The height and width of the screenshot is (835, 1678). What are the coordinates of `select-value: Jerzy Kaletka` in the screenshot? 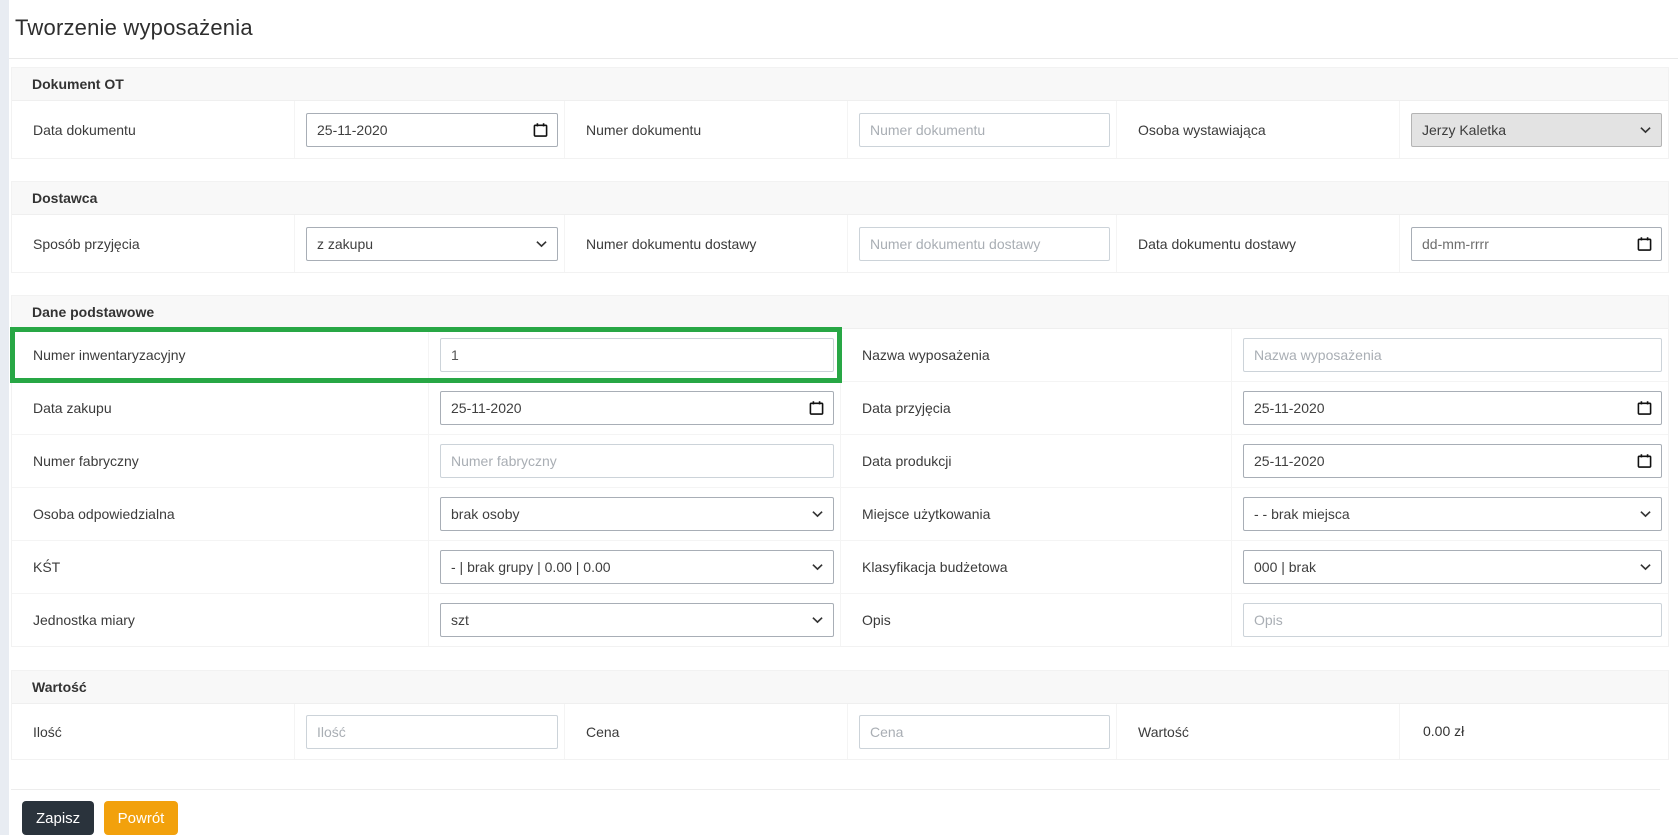 It's located at (1464, 129).